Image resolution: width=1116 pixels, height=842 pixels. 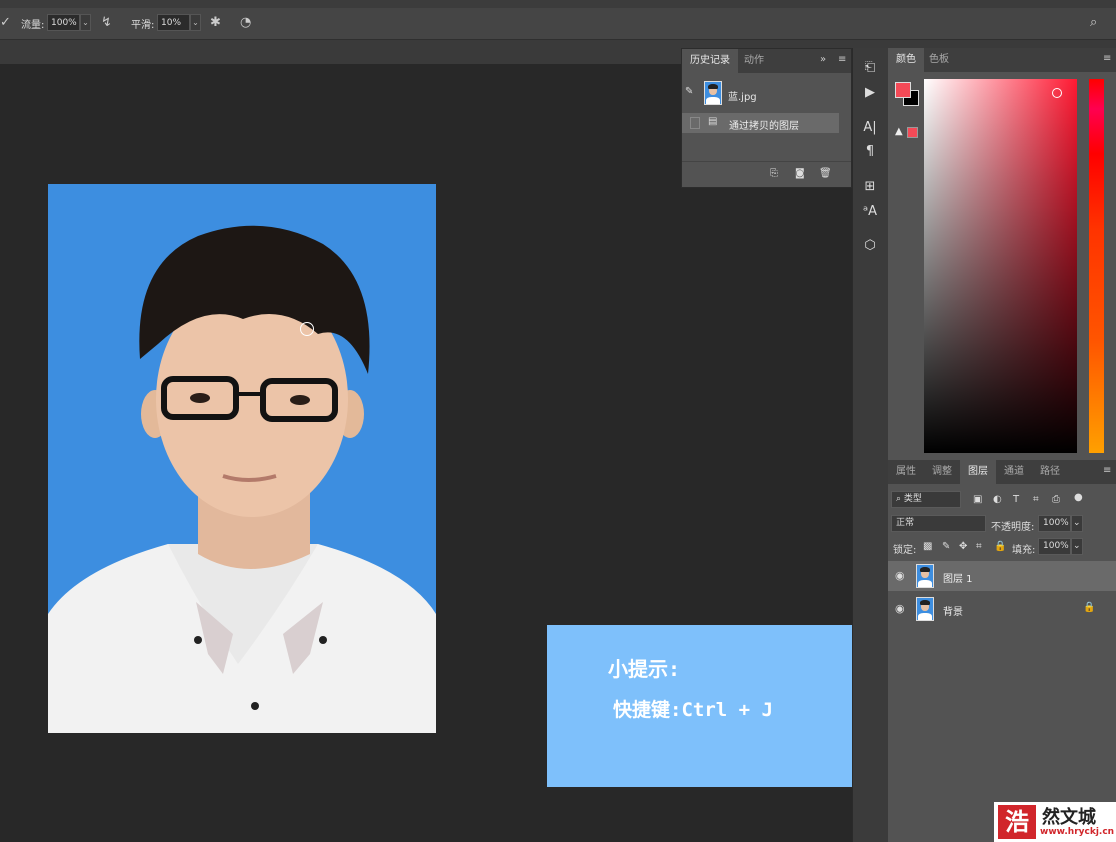 I want to click on blend-row: 正常 不透明度: 100% ⌄, so click(x=1002, y=524).